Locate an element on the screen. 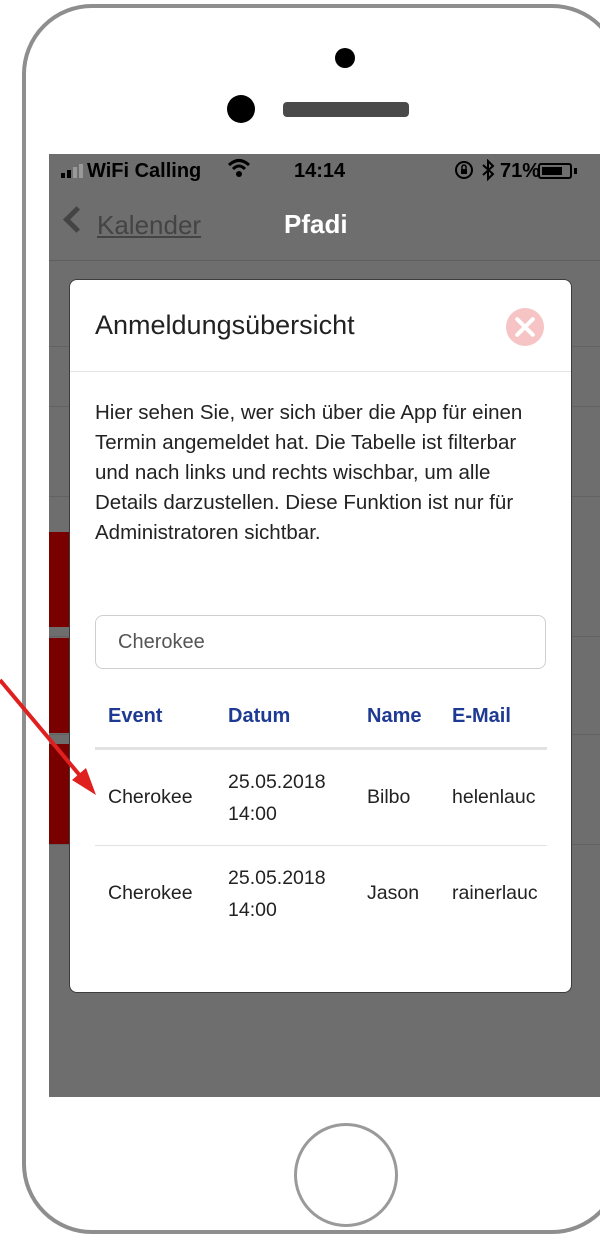  table-row: Cherokee 25.05.2018 14:00 Bilbo helenlauc is located at coordinates (321, 797).